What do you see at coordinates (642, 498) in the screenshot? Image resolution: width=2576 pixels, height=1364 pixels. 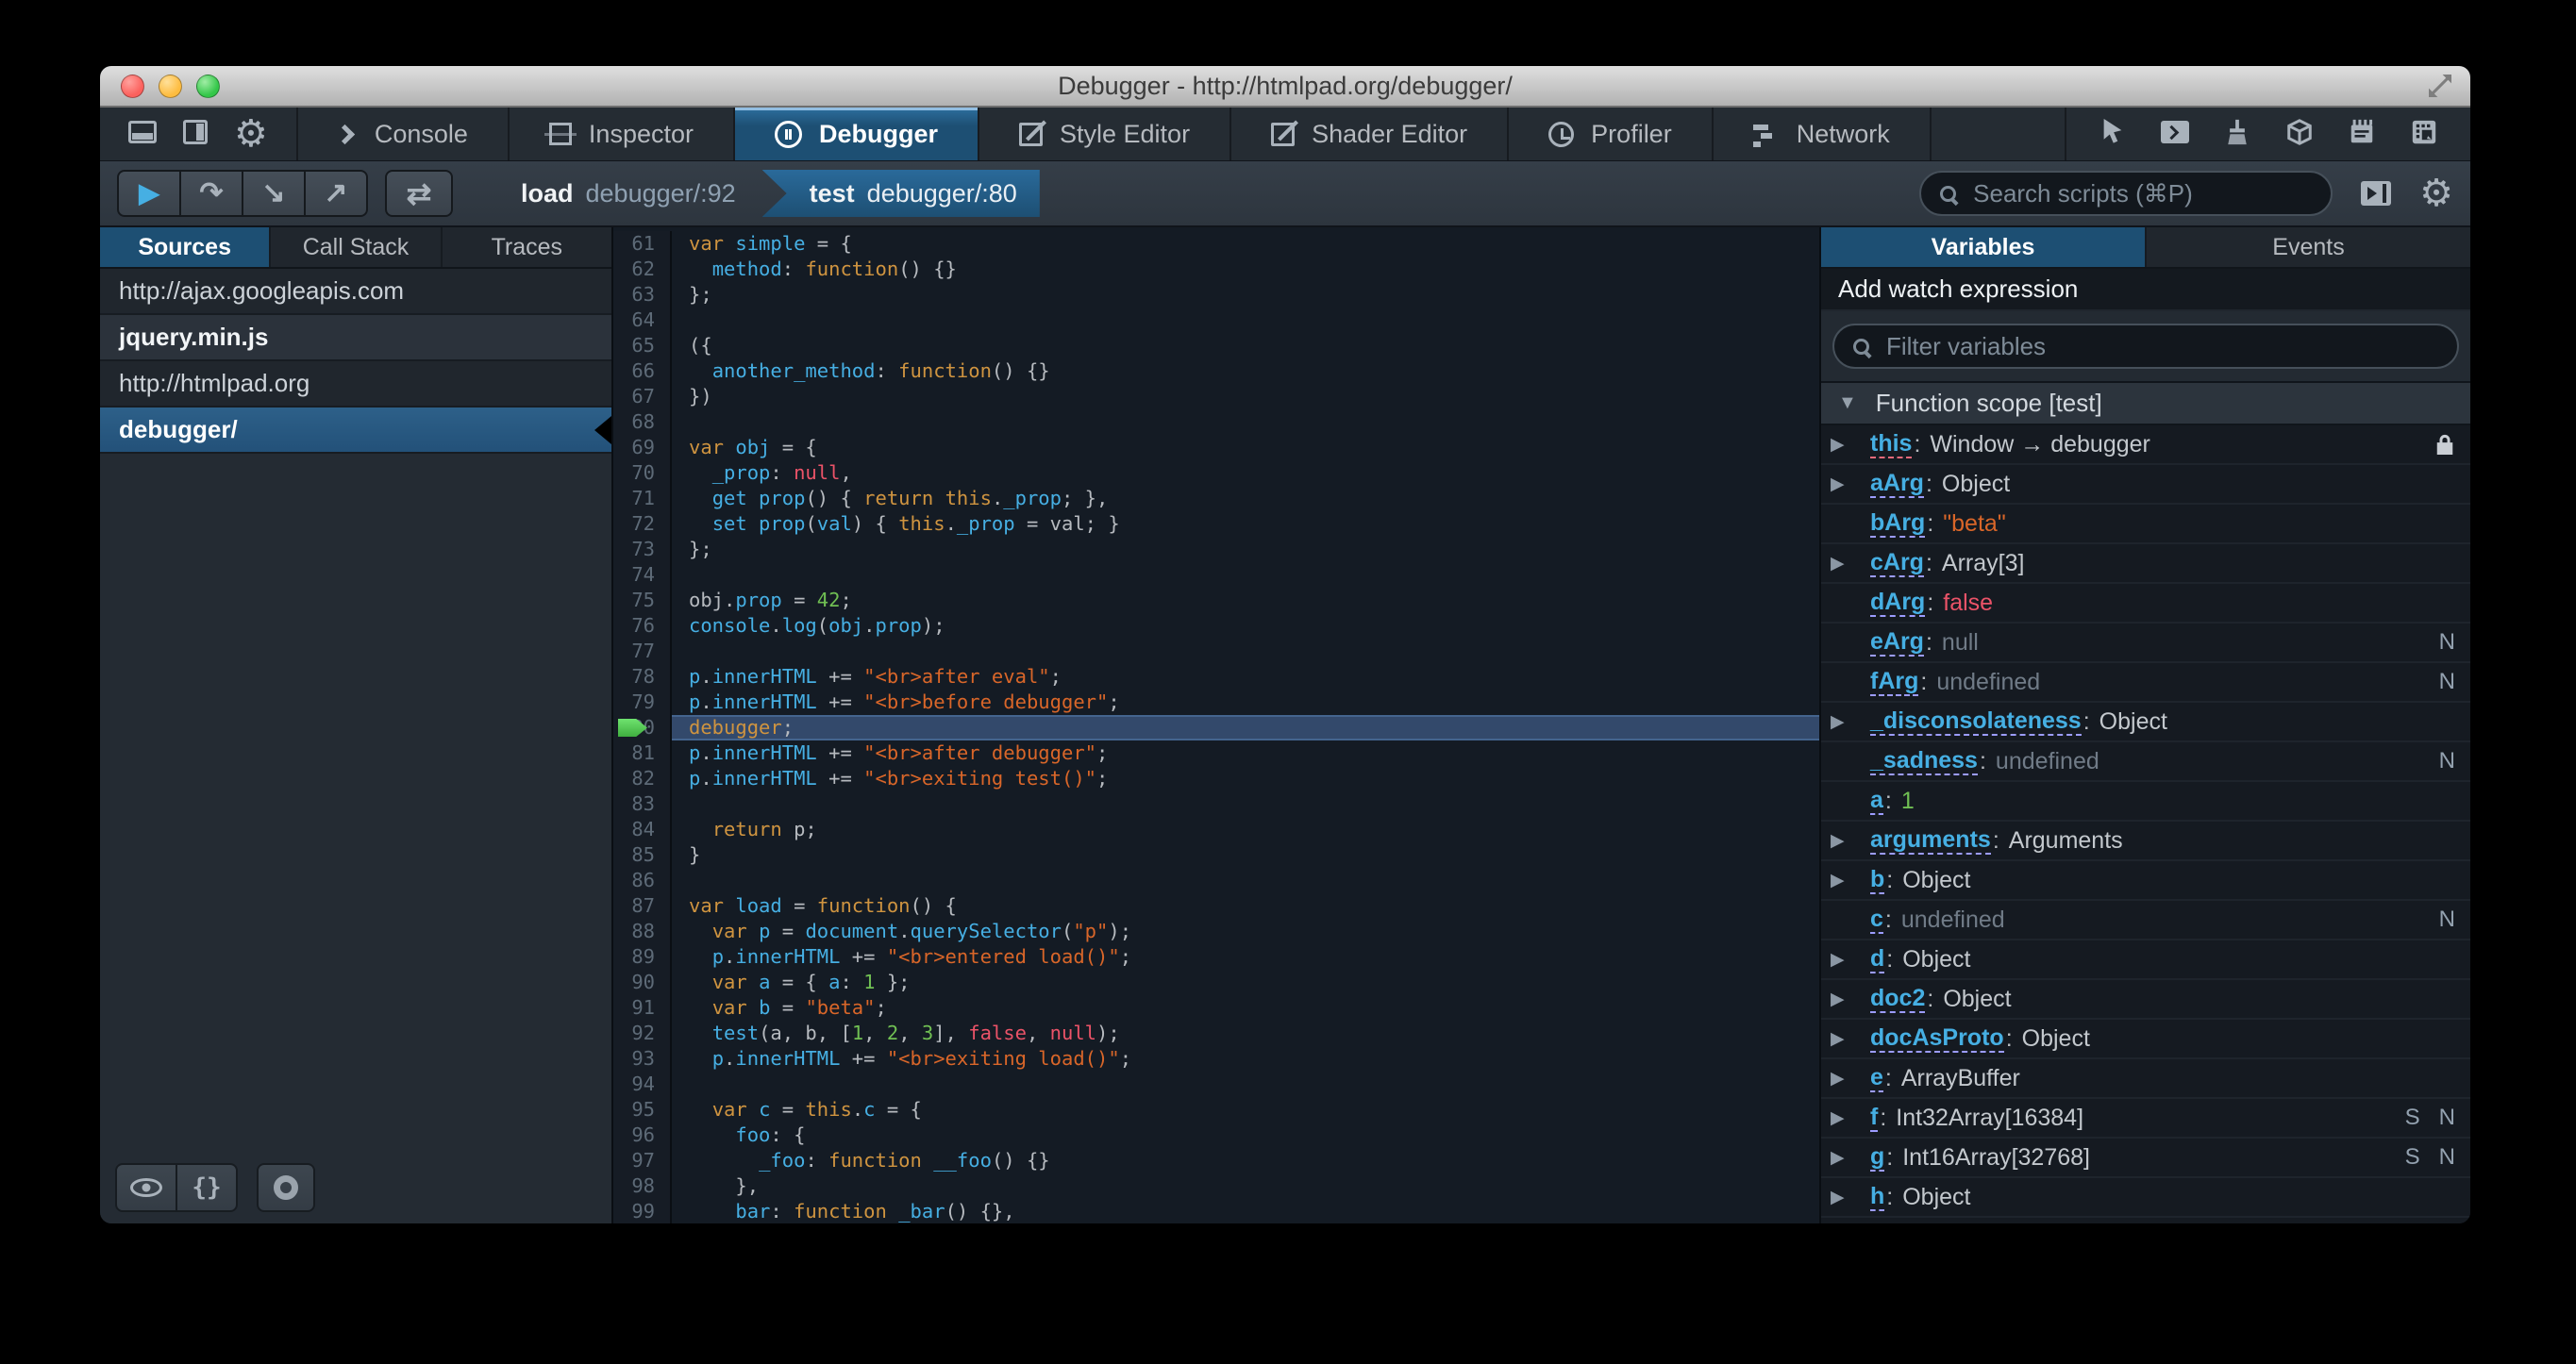 I see `line-number: 71` at bounding box center [642, 498].